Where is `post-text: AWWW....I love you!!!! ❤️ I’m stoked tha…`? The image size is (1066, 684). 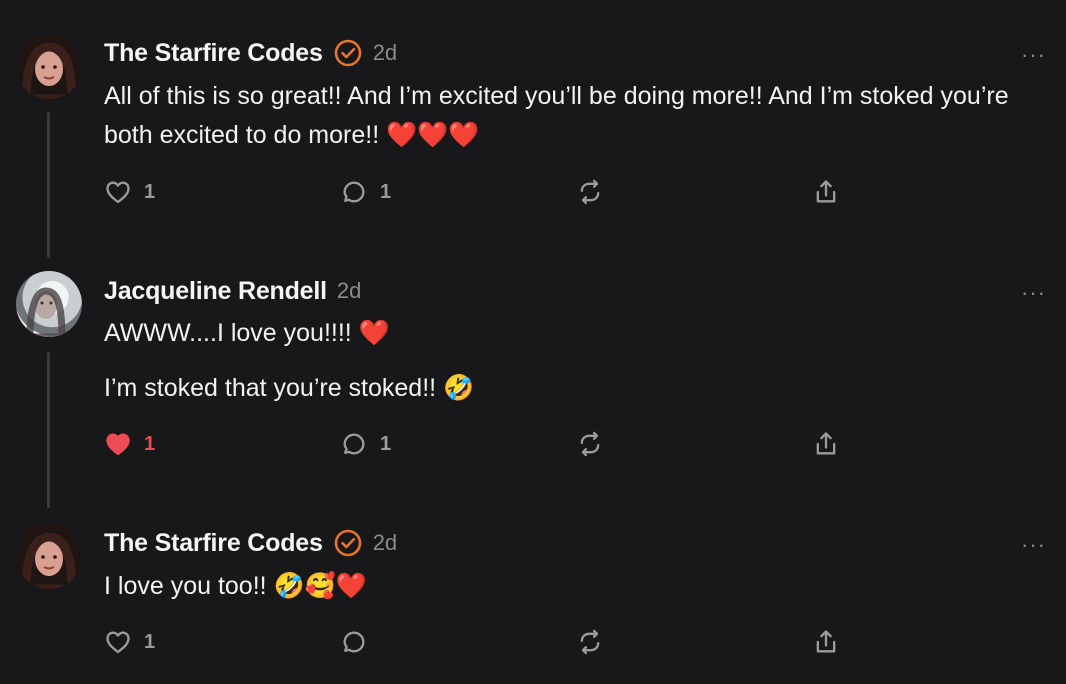 post-text: AWWW....I love you!!!! ❤️ I’m stoked tha… is located at coordinates (569, 361).